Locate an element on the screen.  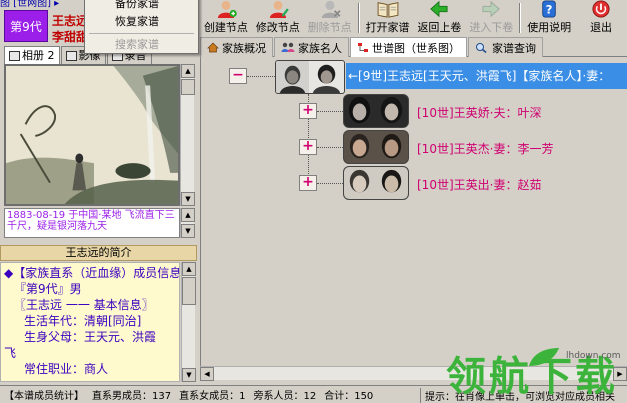
tree-node-root: − is located at coordinates (238, 76).